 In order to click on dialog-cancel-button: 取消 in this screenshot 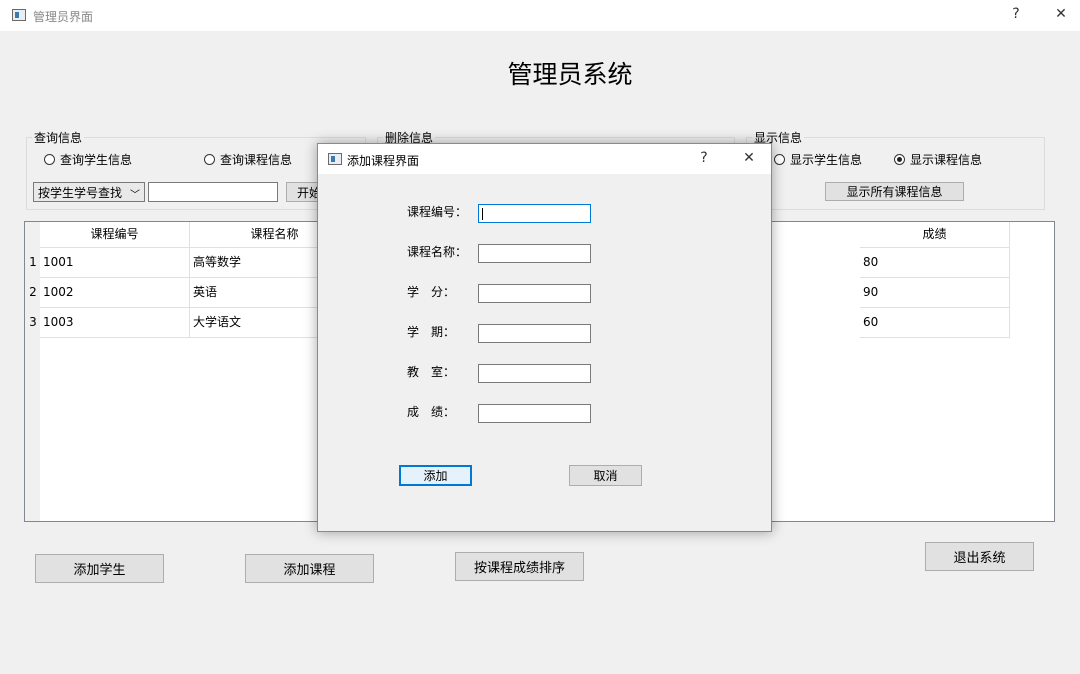, I will do `click(605, 475)`.